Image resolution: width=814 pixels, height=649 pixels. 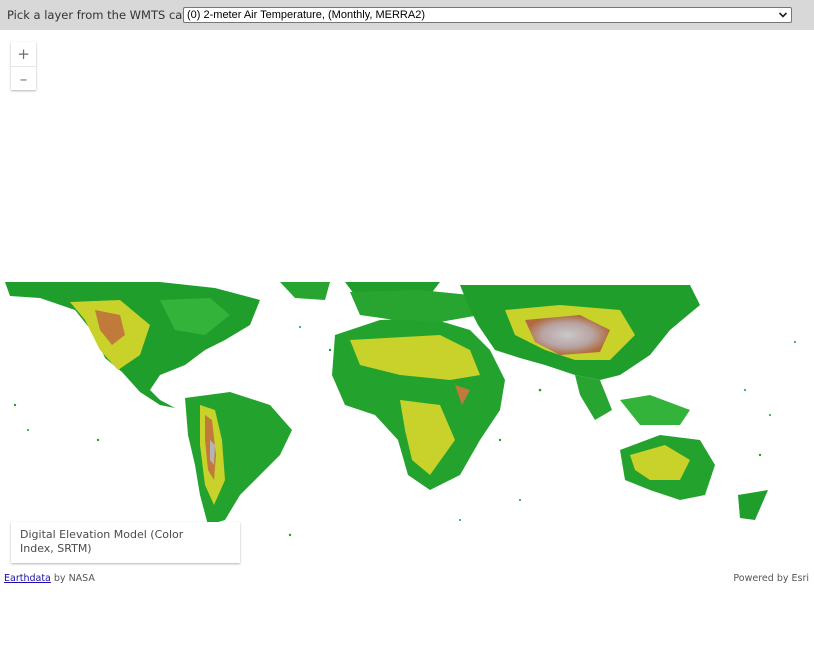 What do you see at coordinates (238, 458) in the screenshot?
I see `south-america` at bounding box center [238, 458].